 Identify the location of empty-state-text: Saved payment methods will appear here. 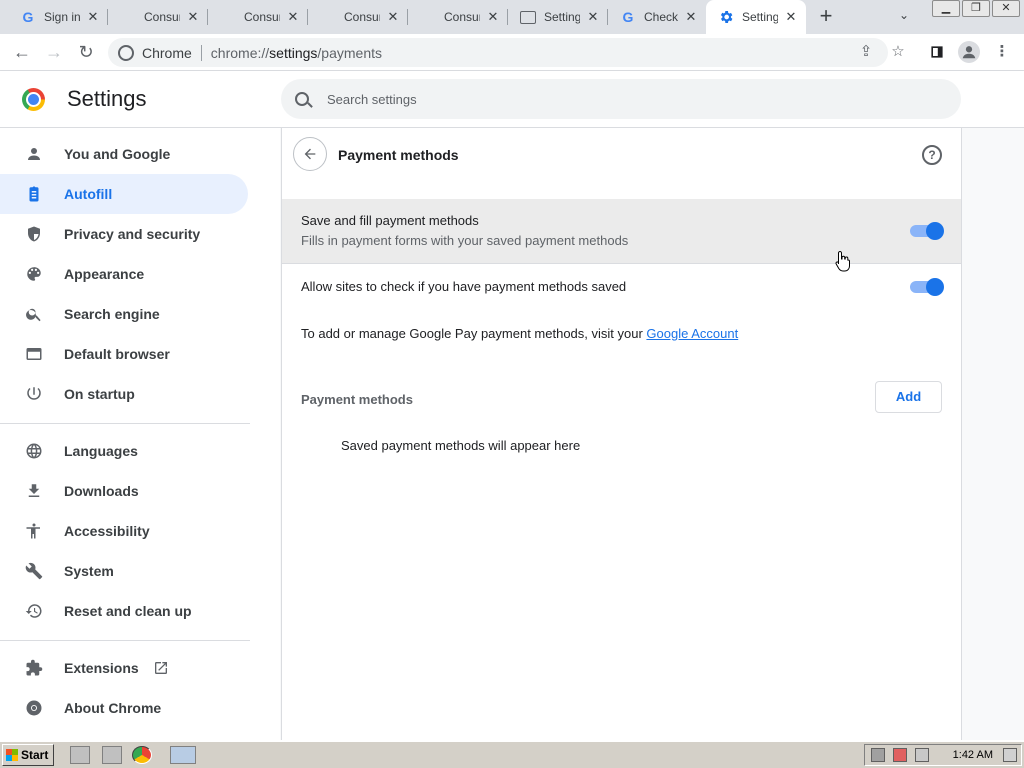
(461, 445).